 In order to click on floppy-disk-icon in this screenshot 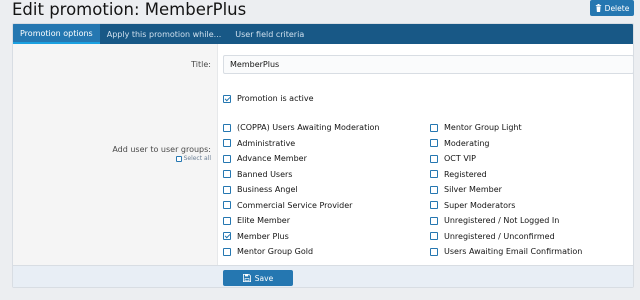, I will do `click(246, 278)`.